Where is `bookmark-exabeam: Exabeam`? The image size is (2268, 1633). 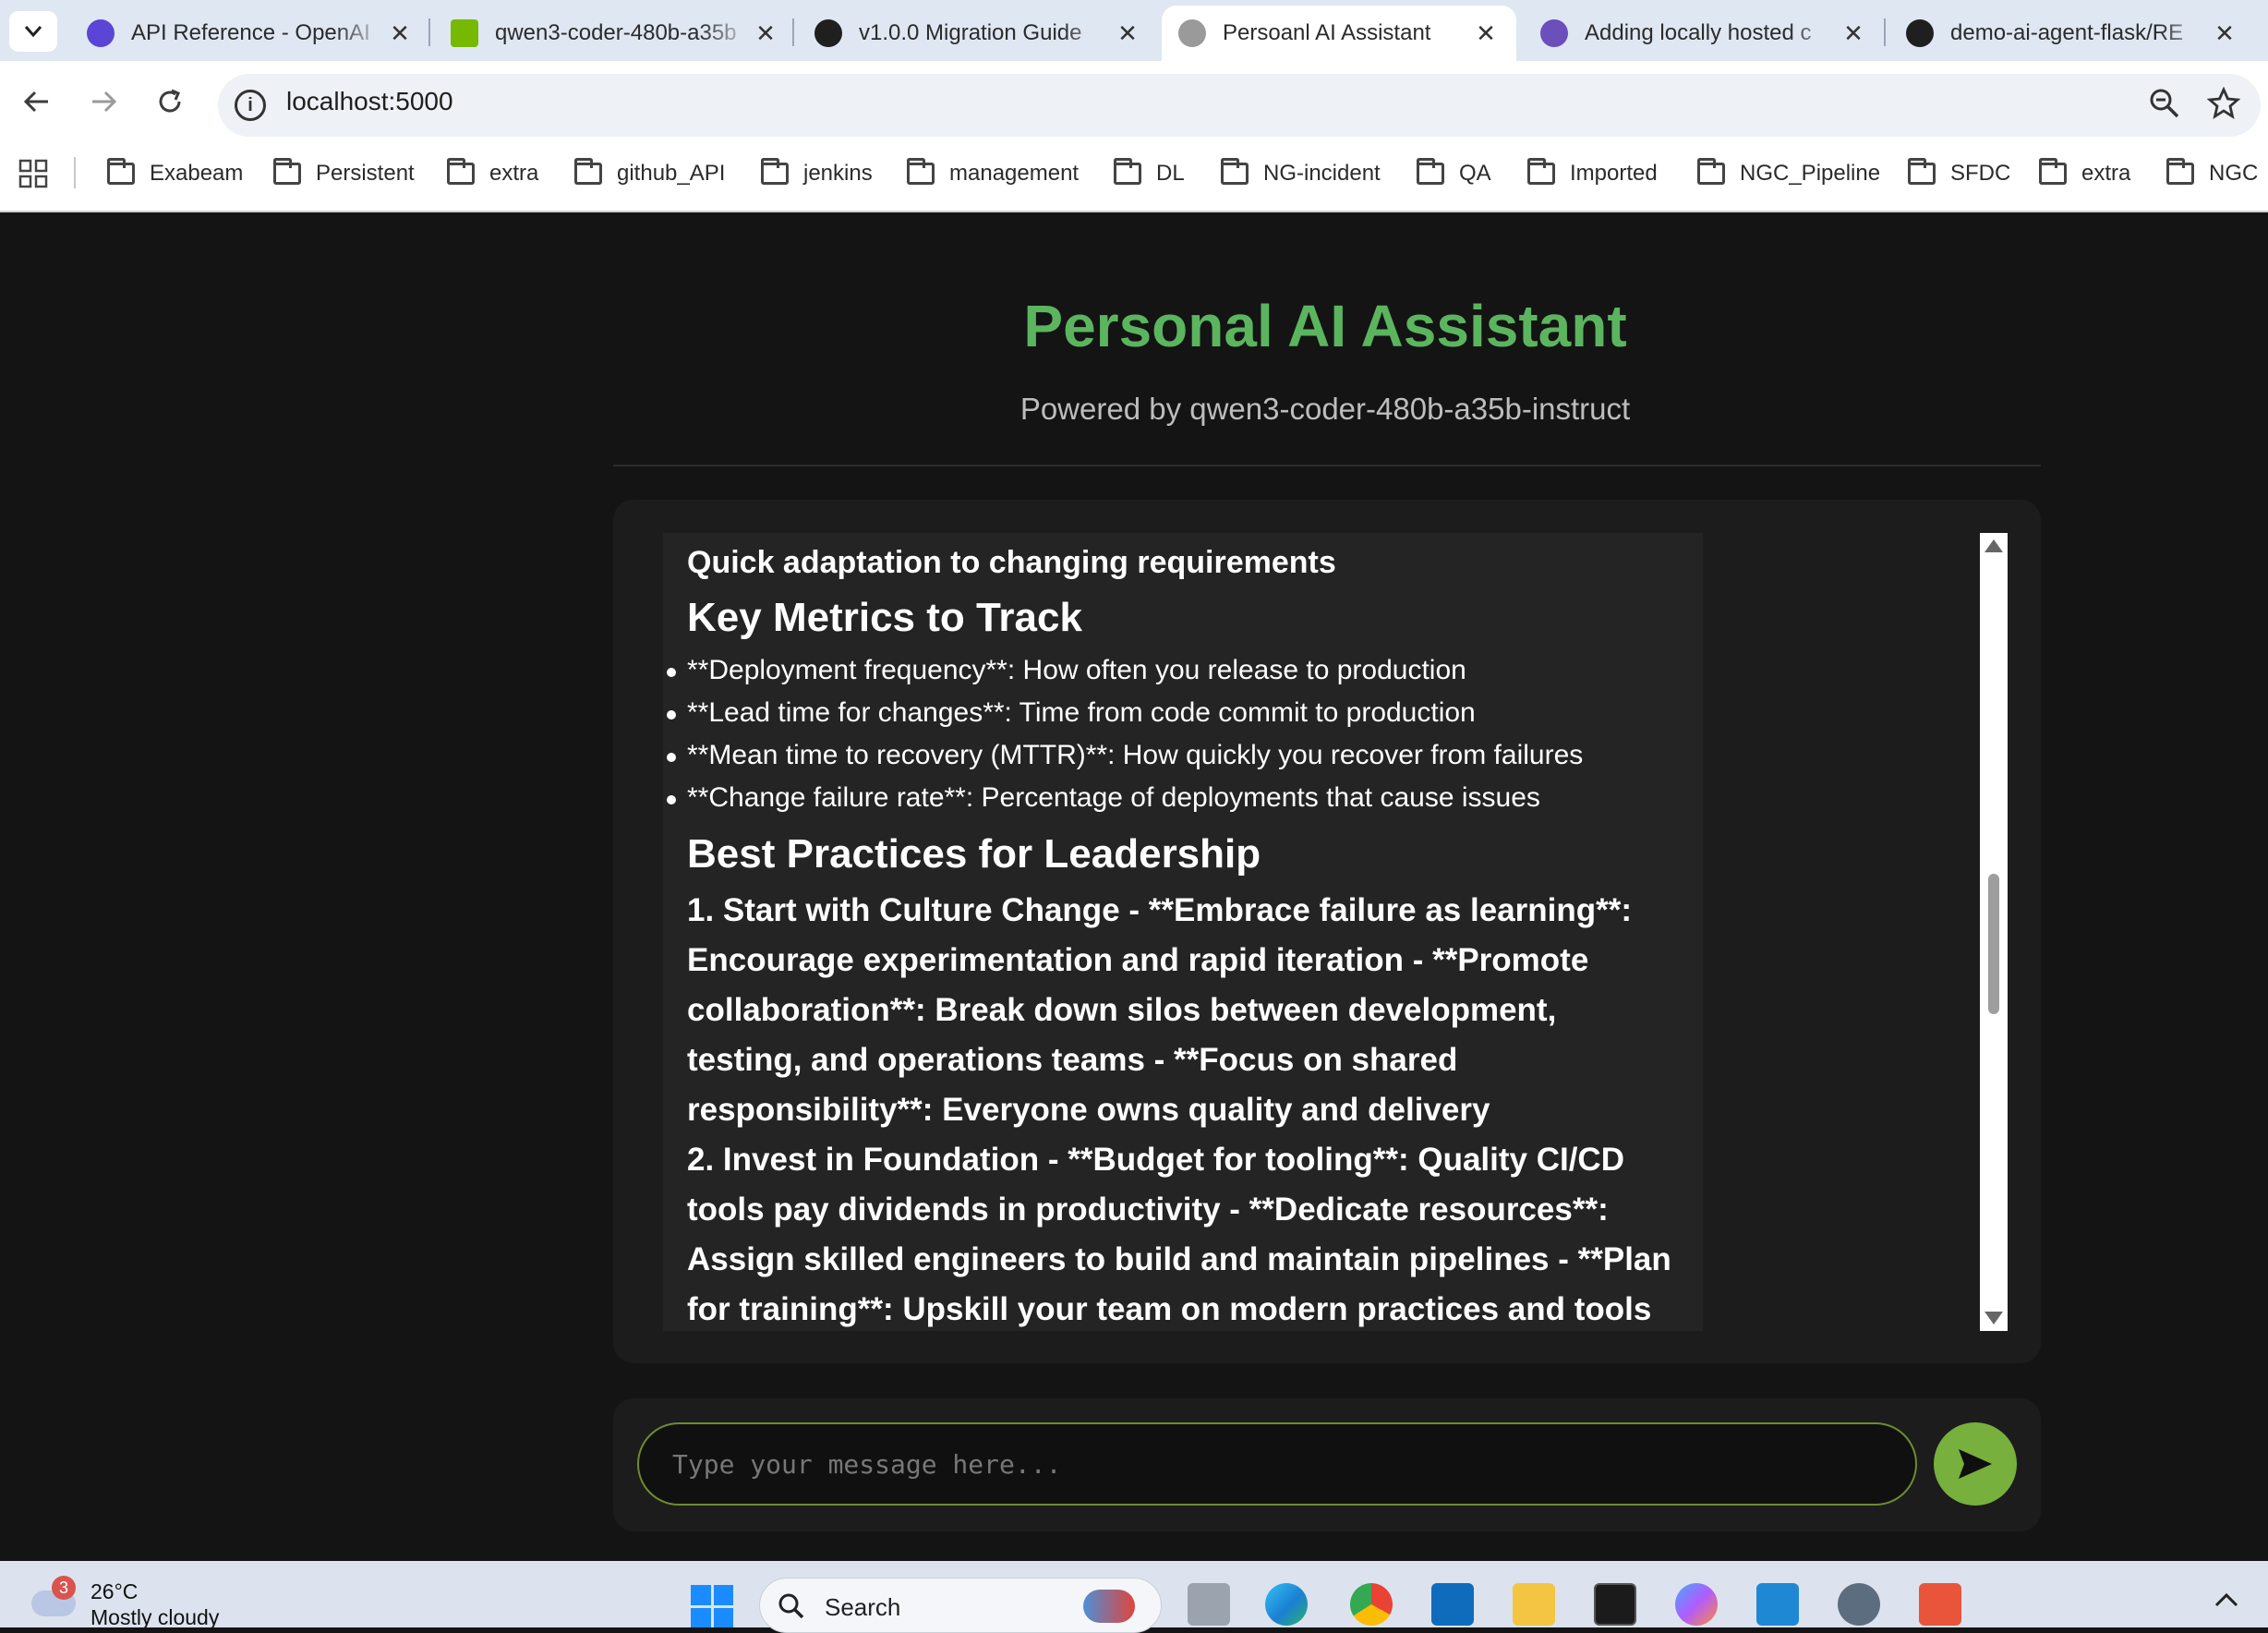 bookmark-exabeam: Exabeam is located at coordinates (175, 173).